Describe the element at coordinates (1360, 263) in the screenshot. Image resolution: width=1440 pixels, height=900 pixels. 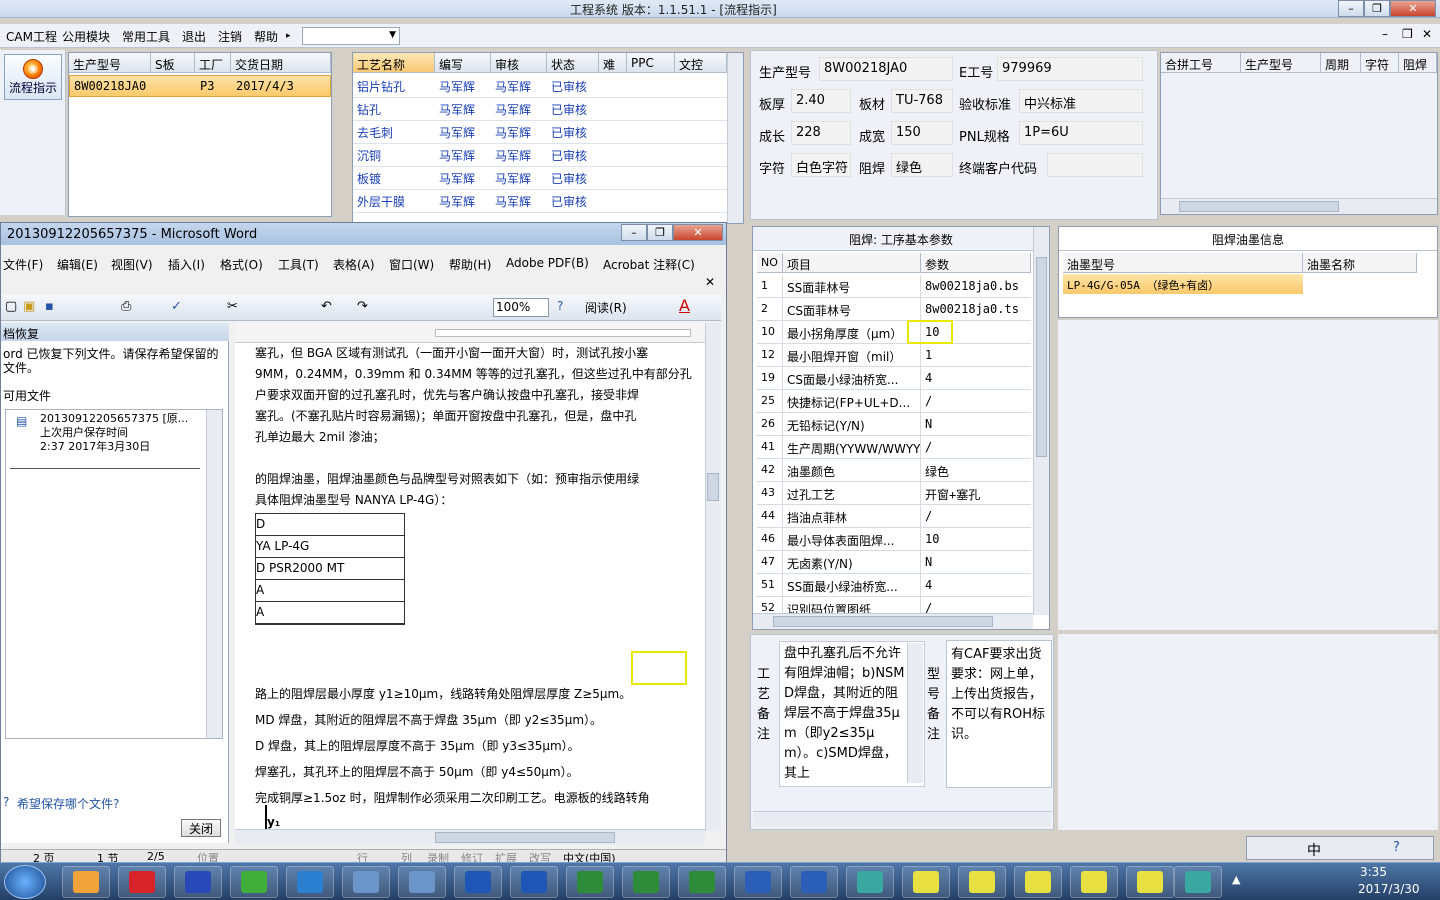
I see `col-header-ink-name: 油墨名称` at that location.